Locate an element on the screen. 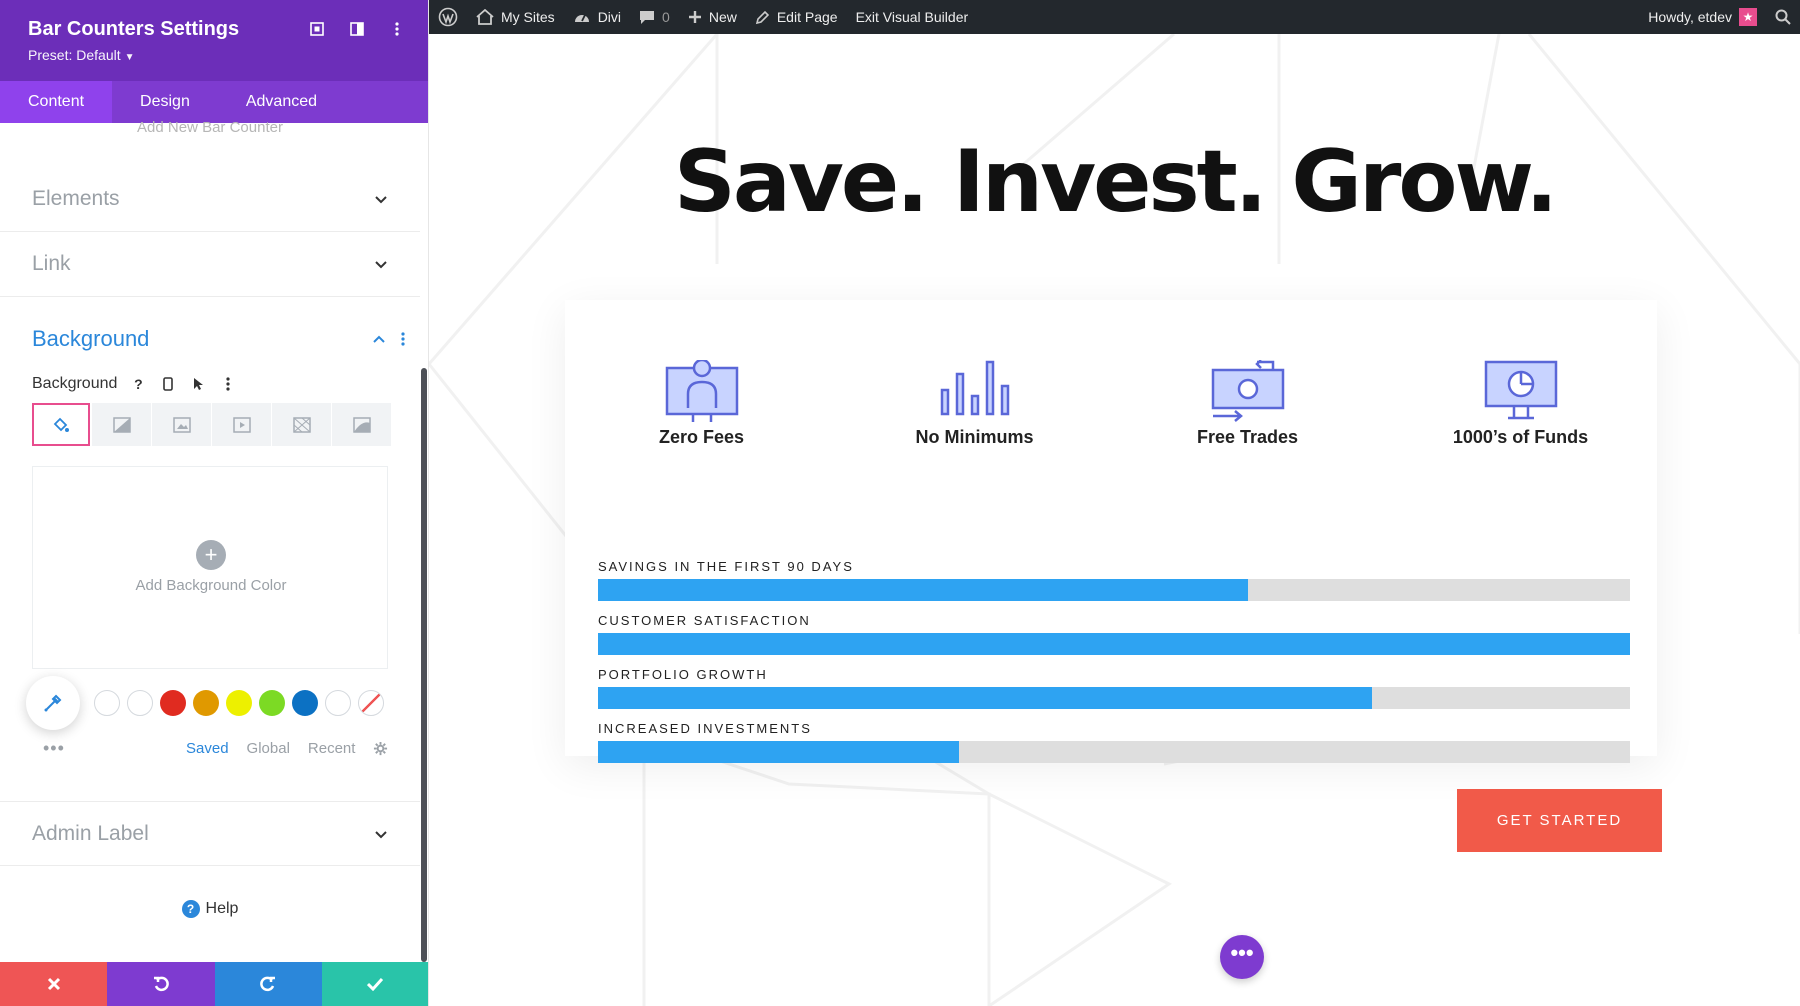  help-link: ? Help is located at coordinates (210, 909).